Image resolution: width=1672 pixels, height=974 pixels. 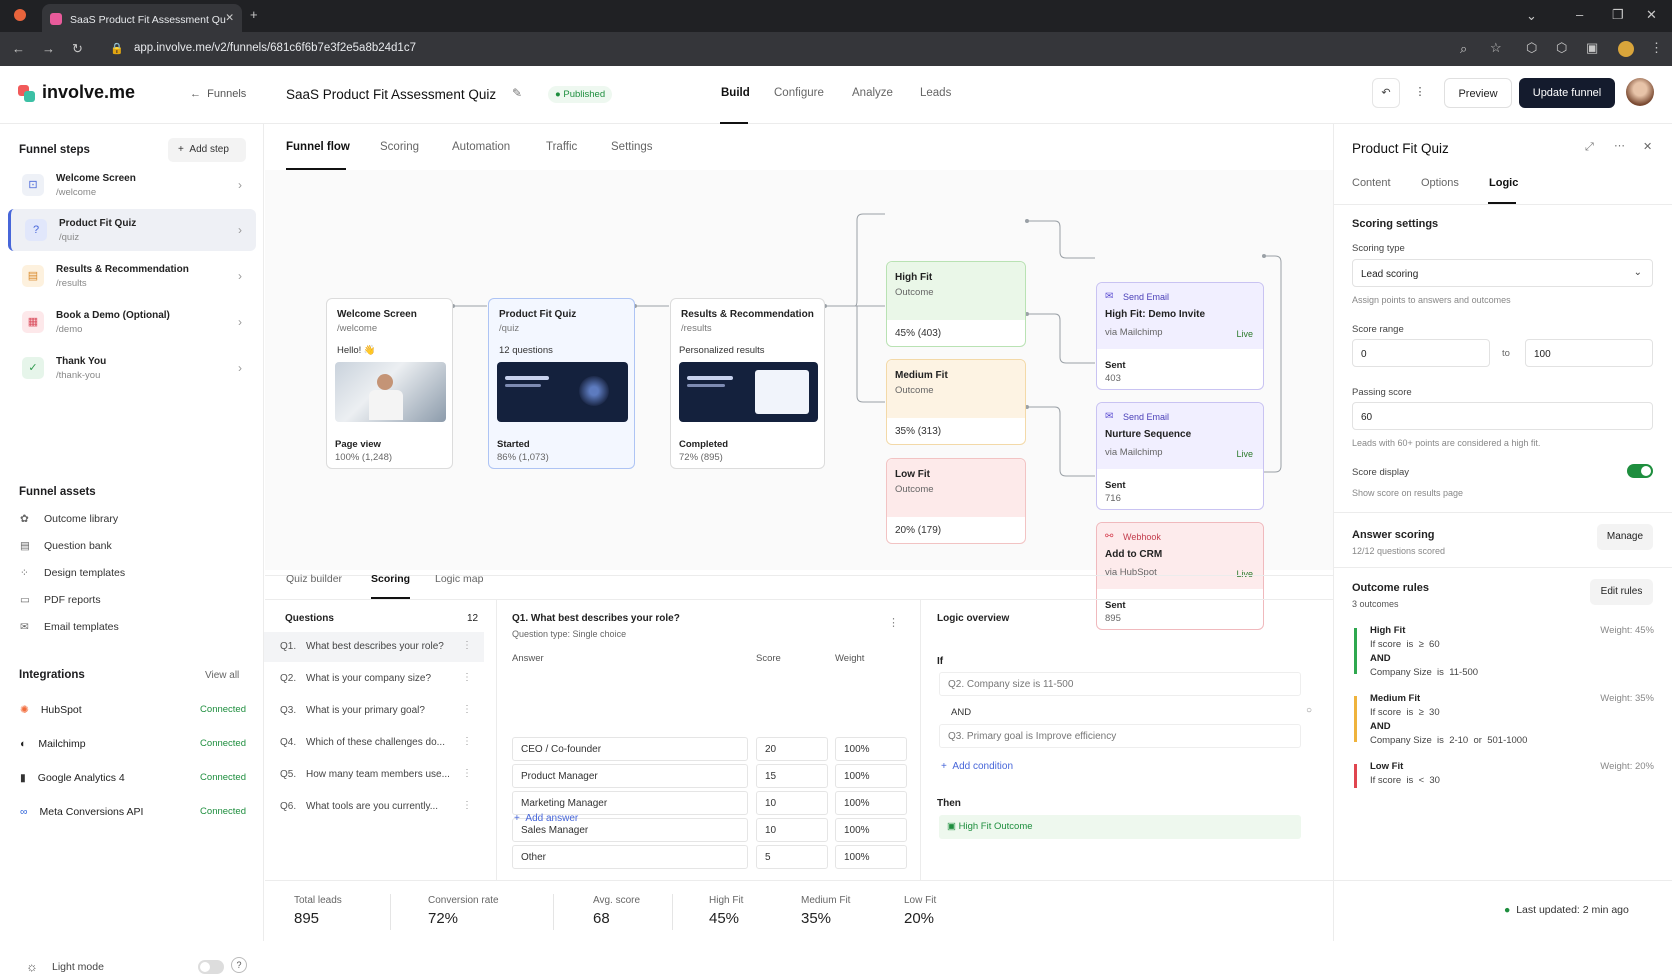 What do you see at coordinates (1504, 777) in the screenshot?
I see `rule-low-fit: Low Fit Weight: 20% If score is < 30` at bounding box center [1504, 777].